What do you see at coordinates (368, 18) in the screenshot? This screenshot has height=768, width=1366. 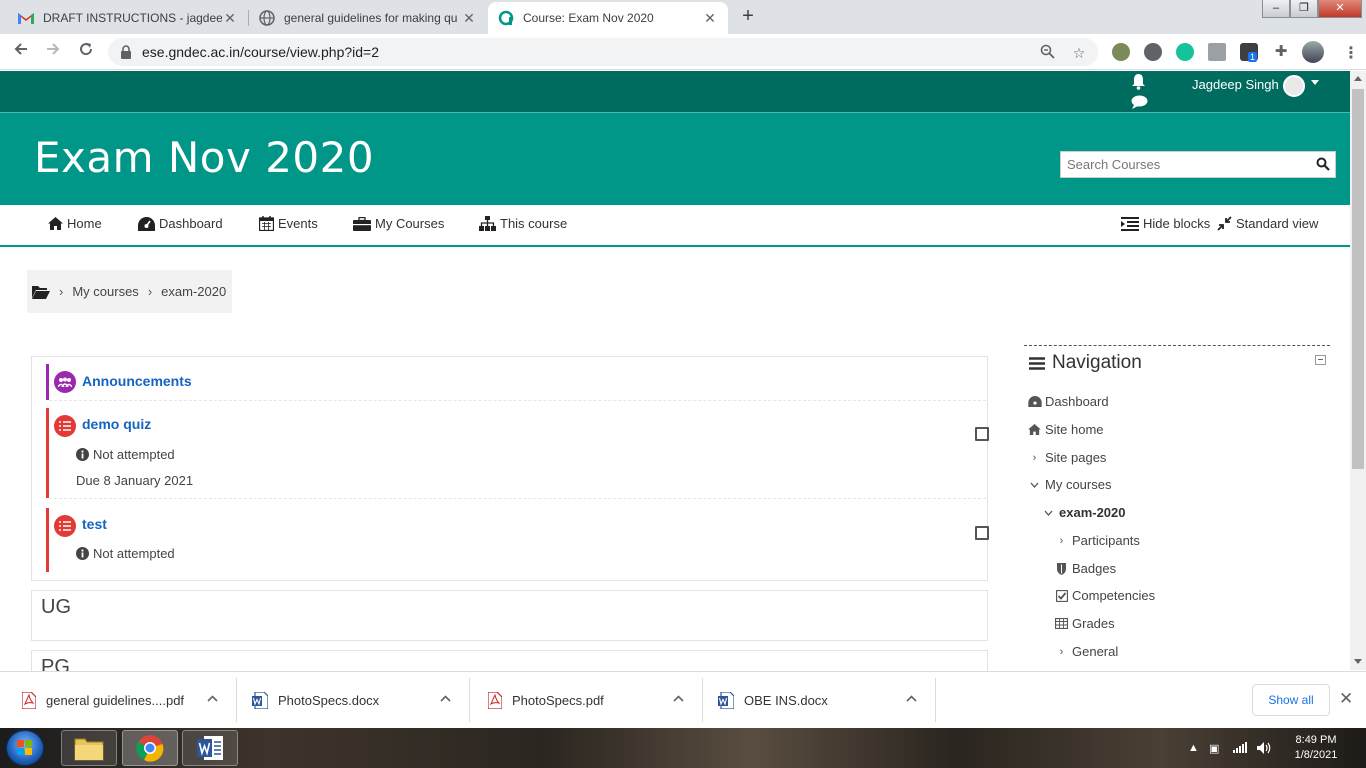 I see `tab-guidelines: general guidelines for making qu ✕` at bounding box center [368, 18].